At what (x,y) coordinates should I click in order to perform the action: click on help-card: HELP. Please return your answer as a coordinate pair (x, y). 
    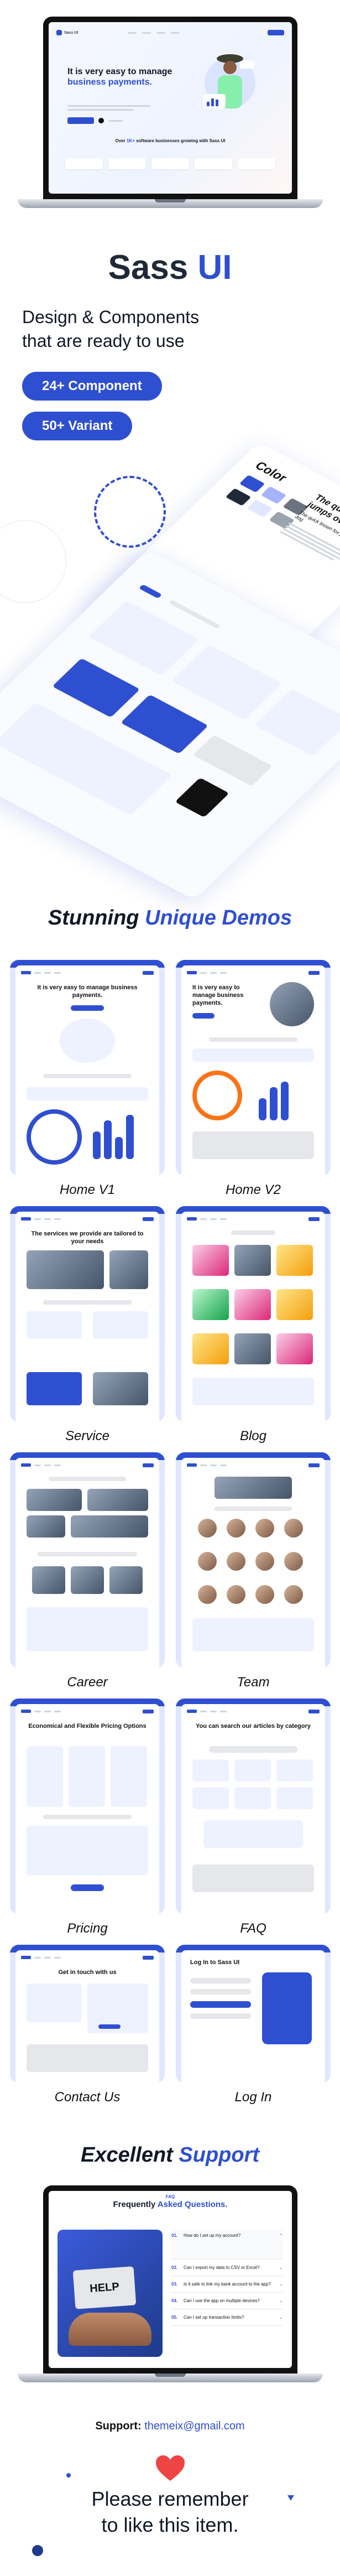
    Looking at the image, I should click on (104, 2287).